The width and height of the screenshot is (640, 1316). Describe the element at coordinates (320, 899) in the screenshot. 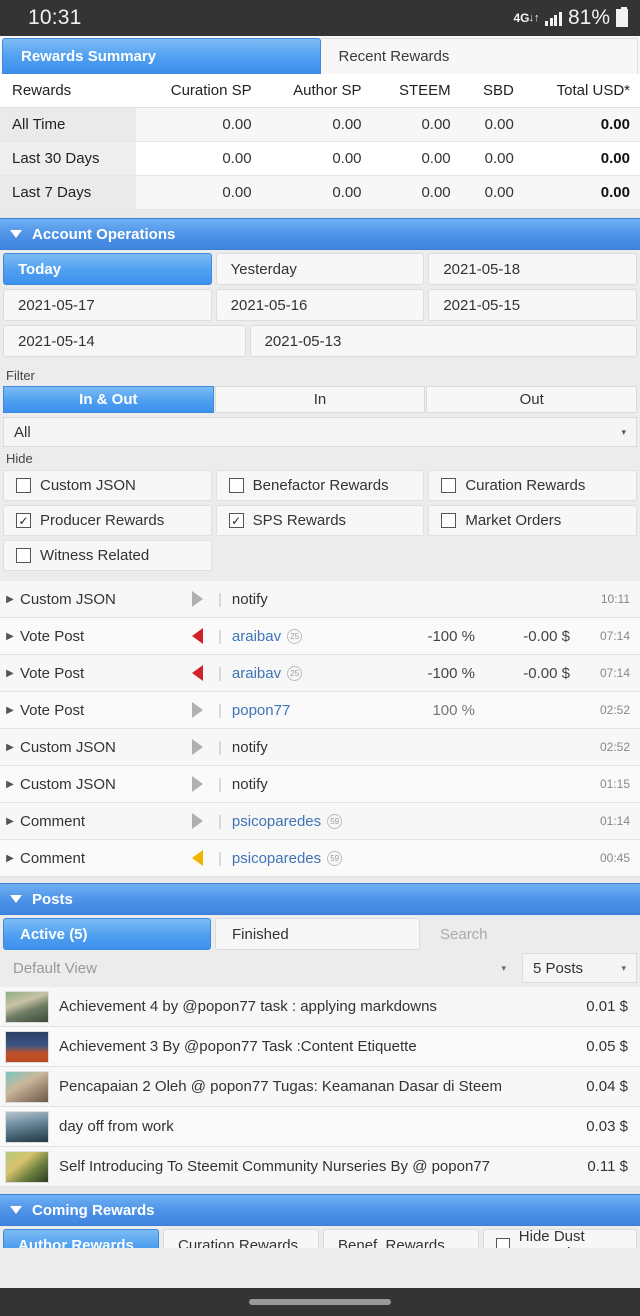

I see `posts-header: Posts` at that location.